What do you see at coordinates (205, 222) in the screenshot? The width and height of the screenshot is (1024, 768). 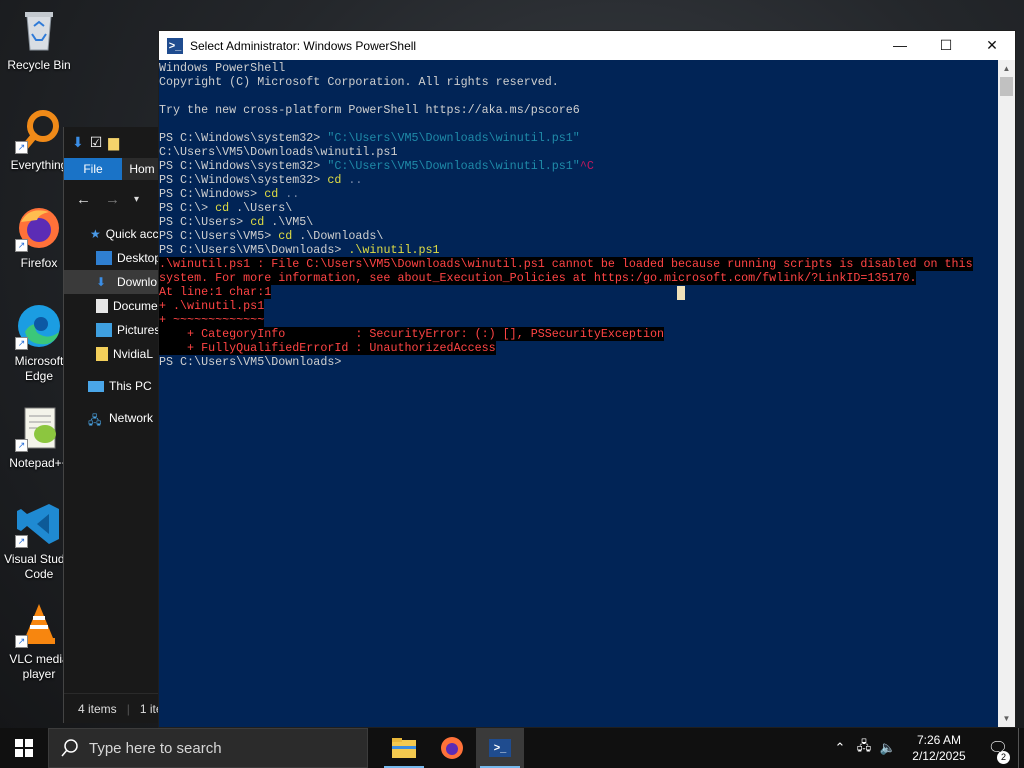 I see `console-text: PS C:\Users>` at bounding box center [205, 222].